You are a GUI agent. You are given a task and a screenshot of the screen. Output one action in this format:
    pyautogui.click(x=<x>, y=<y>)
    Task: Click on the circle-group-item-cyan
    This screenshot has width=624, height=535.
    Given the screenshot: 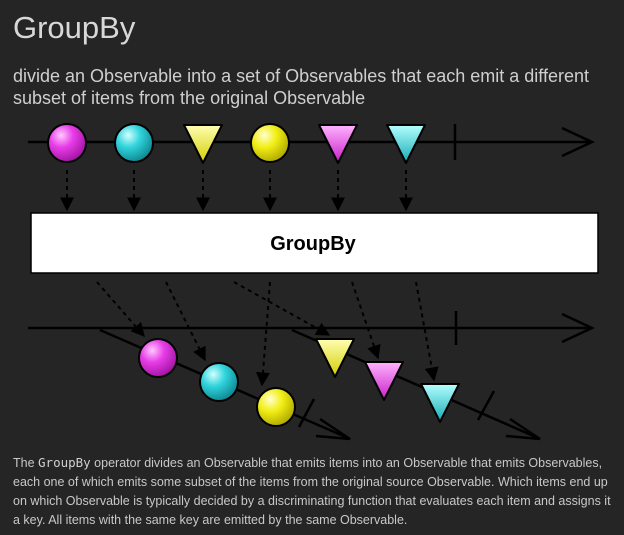 What is the action you would take?
    pyautogui.click(x=219, y=382)
    